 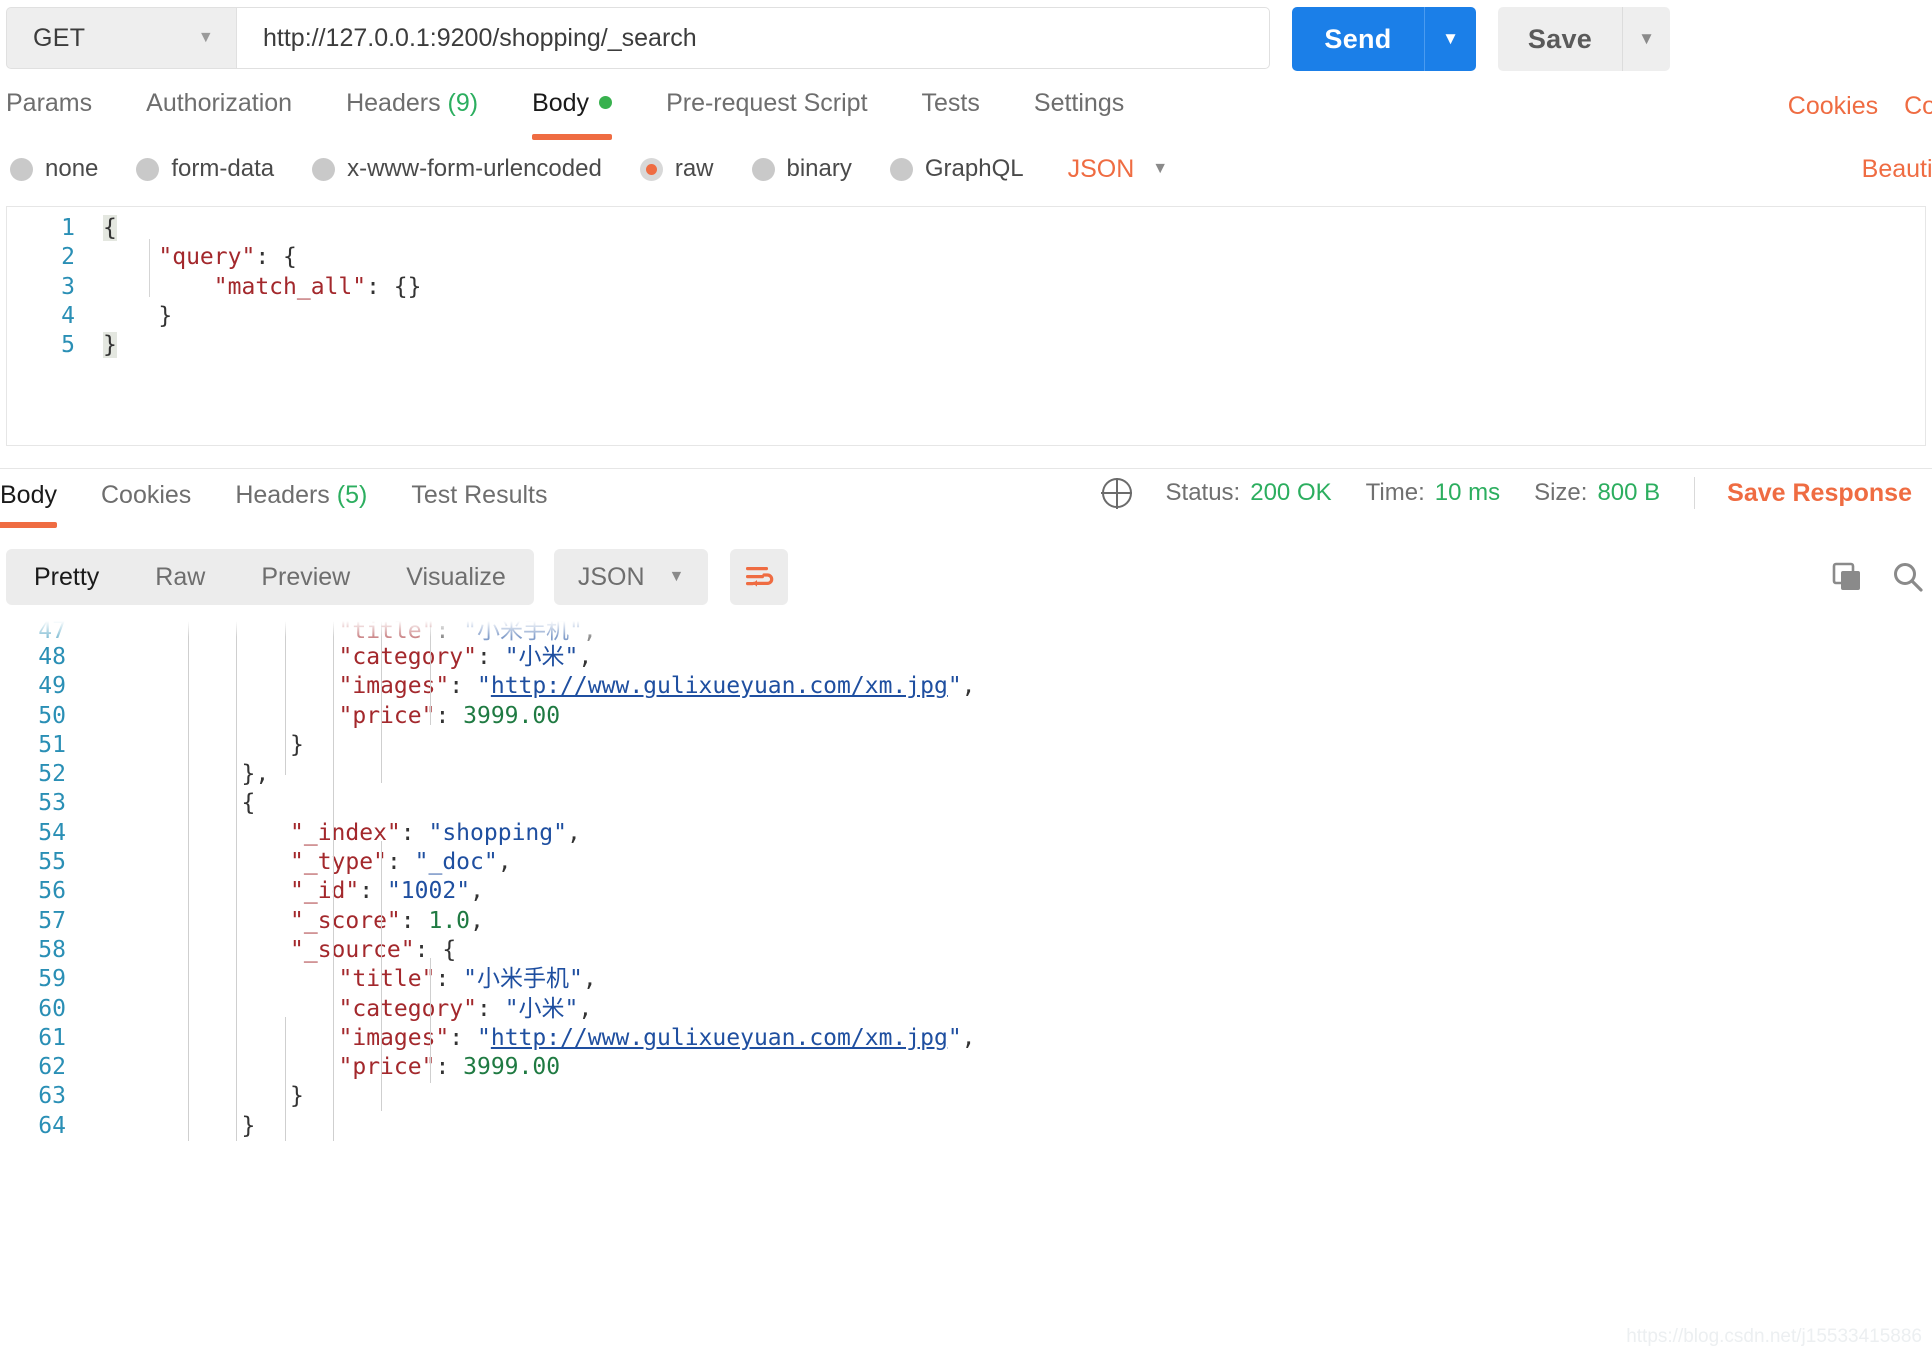 I want to click on response-code-line: 53 {, so click(x=966, y=803).